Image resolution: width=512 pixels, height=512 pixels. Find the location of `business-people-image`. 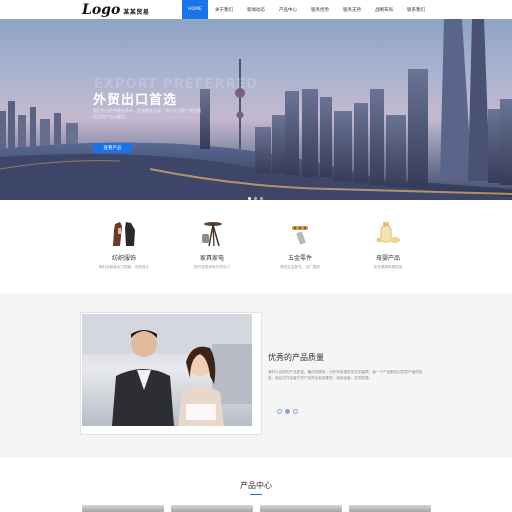

business-people-image is located at coordinates (167, 370).